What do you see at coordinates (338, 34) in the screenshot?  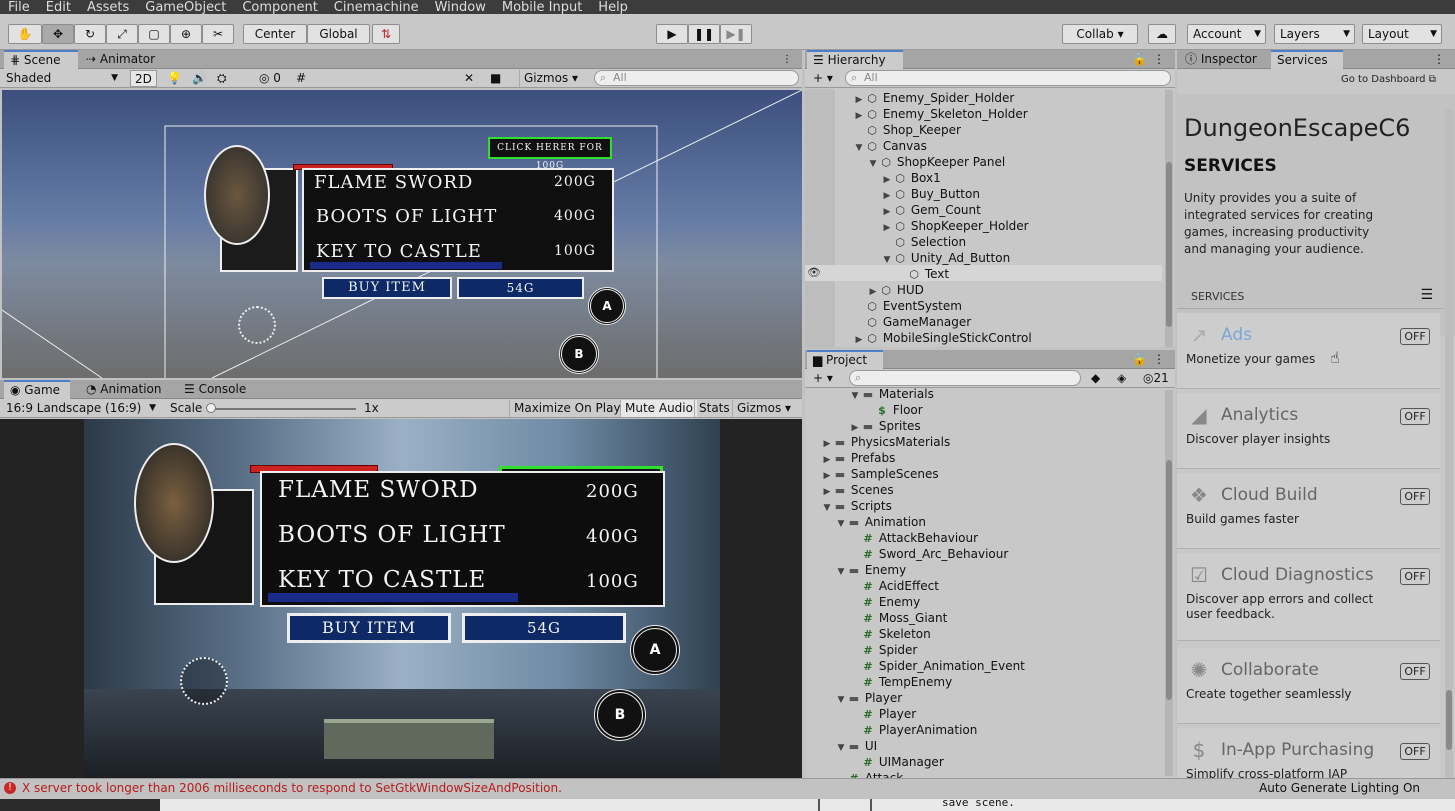 I see `space-global-toggle: Global` at bounding box center [338, 34].